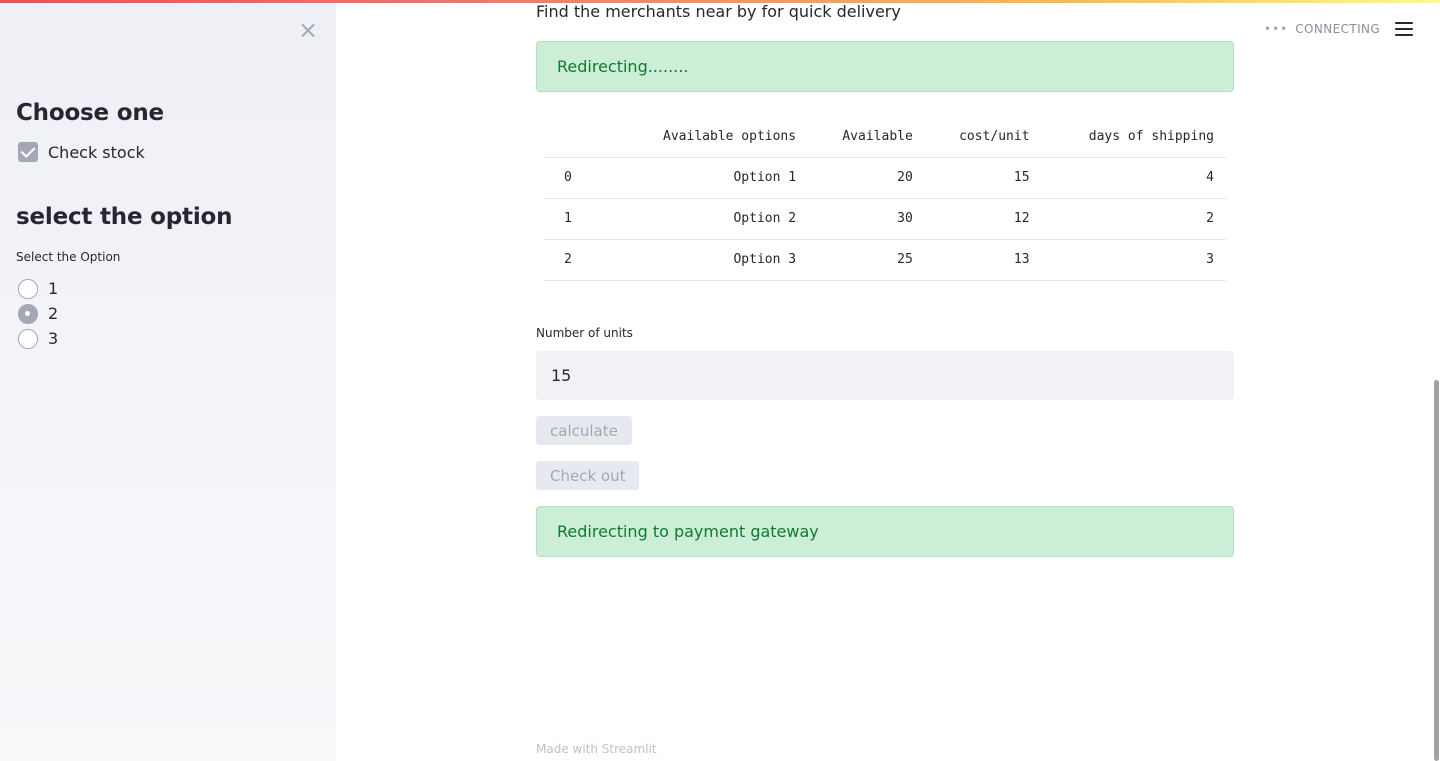 Image resolution: width=1440 pixels, height=761 pixels. I want to click on radio-option-label: 3, so click(53, 338).